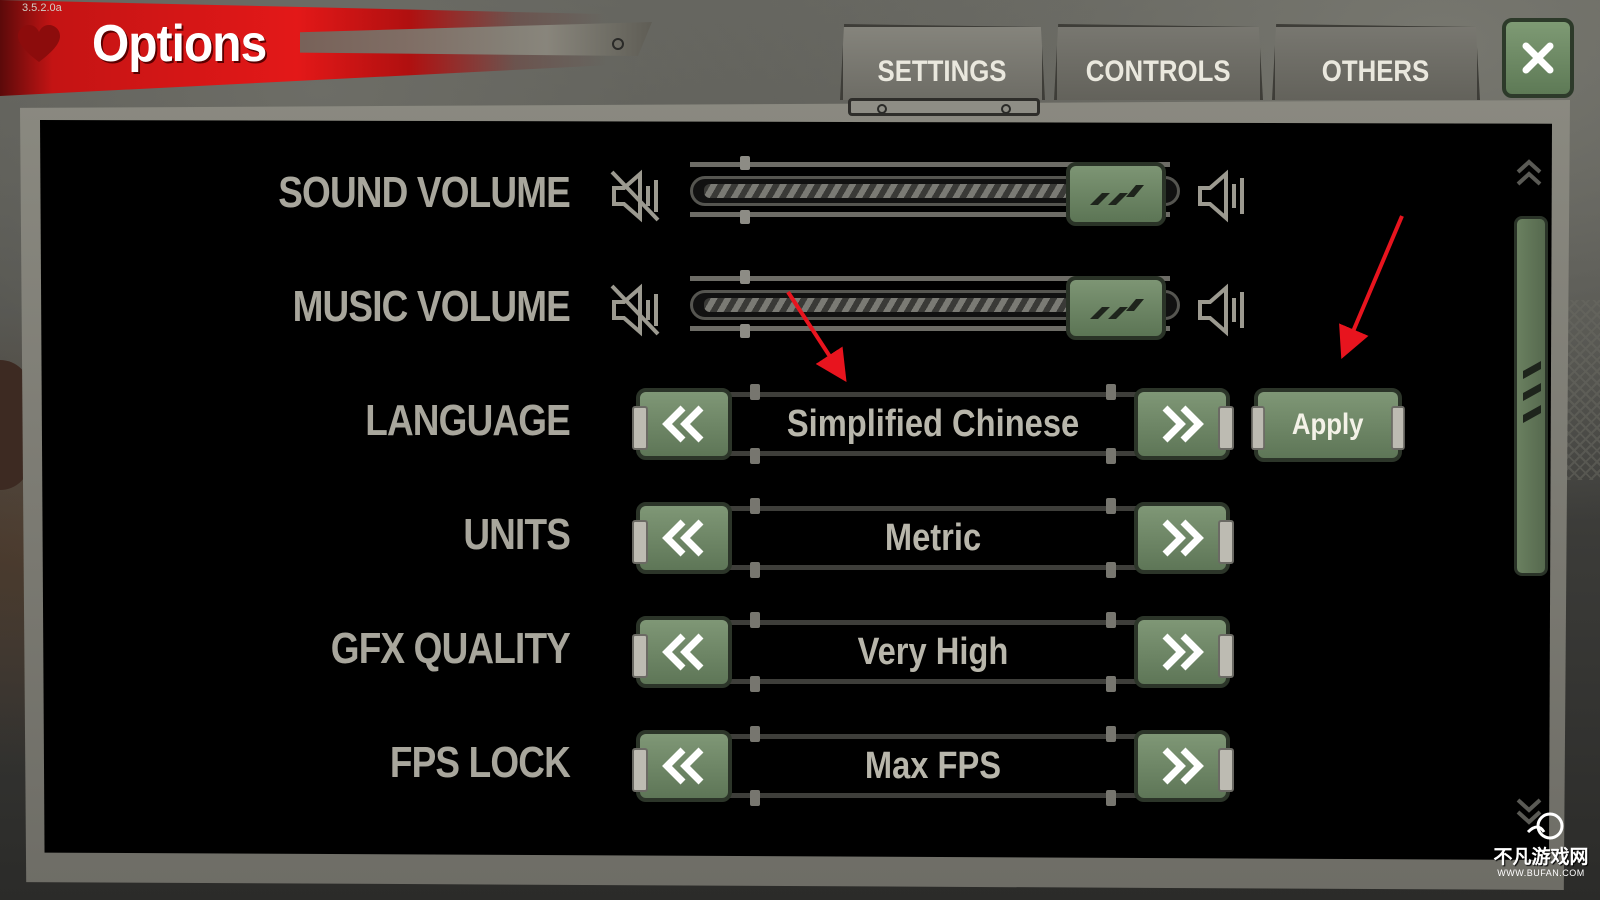 The image size is (1600, 900). I want to click on gfx-quality-value: Very High, so click(933, 651).